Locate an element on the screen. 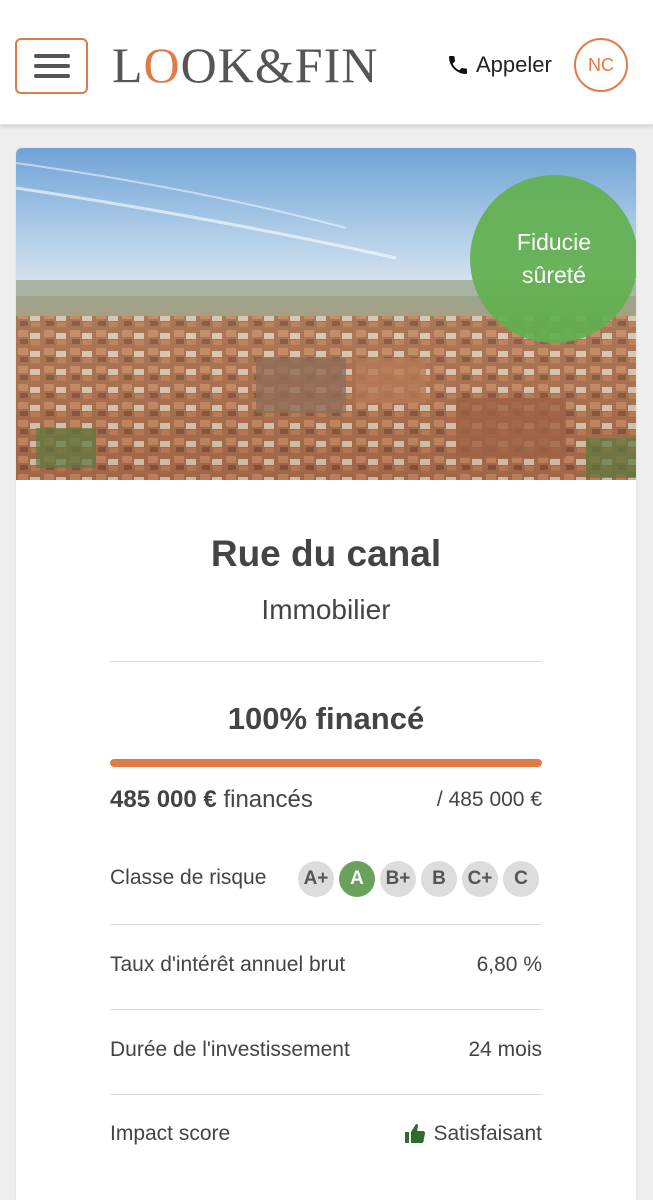  duration-label: Durée de l'investissement is located at coordinates (230, 1049).